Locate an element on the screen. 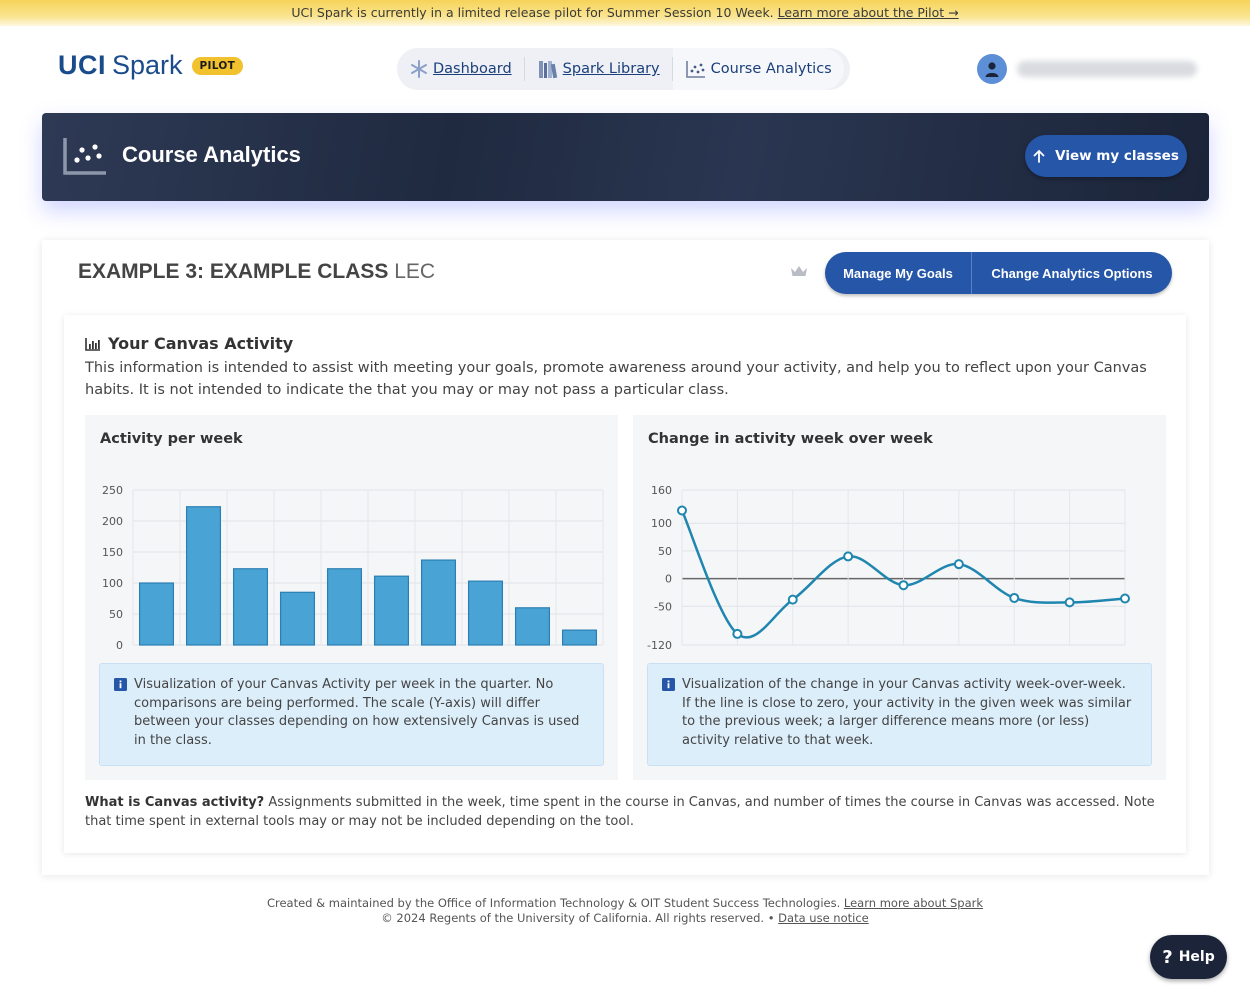 Image resolution: width=1250 pixels, height=1001 pixels. pilot-badge: PILOT is located at coordinates (217, 65).